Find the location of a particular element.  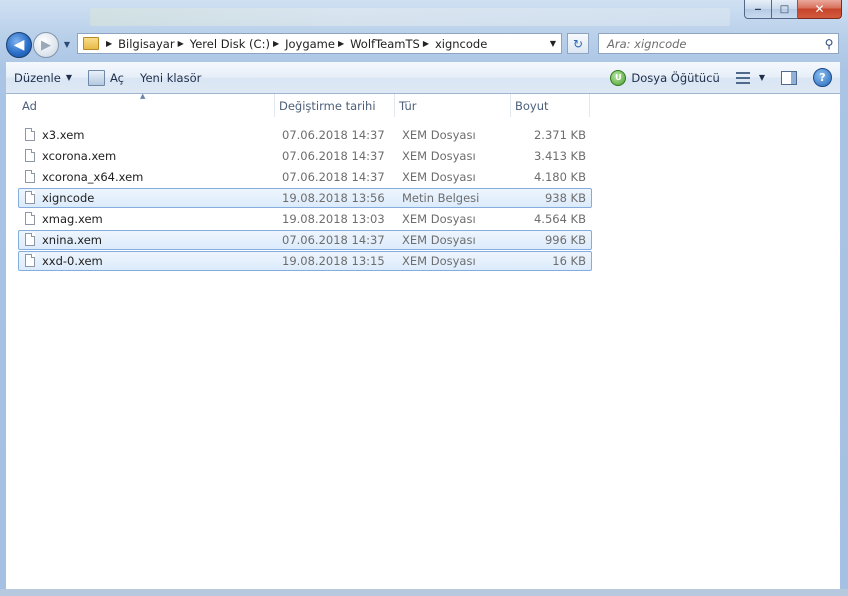

file-shredder-button: U Dosya Öğütücü is located at coordinates (664, 77).